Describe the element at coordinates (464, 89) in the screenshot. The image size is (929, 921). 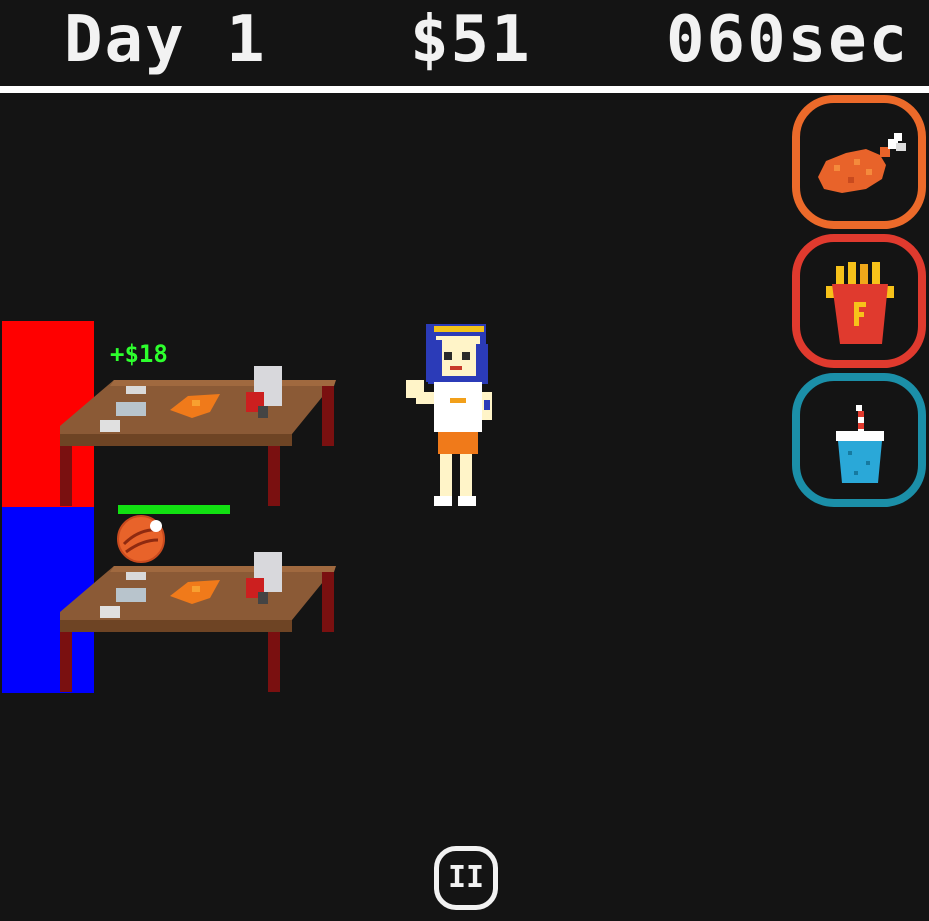
I see `hud-divider` at that location.